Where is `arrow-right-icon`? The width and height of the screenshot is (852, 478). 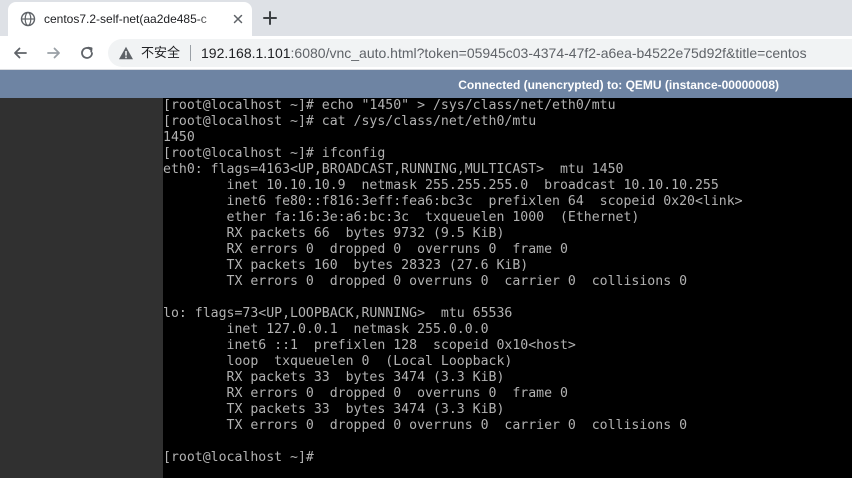
arrow-right-icon is located at coordinates (53, 53).